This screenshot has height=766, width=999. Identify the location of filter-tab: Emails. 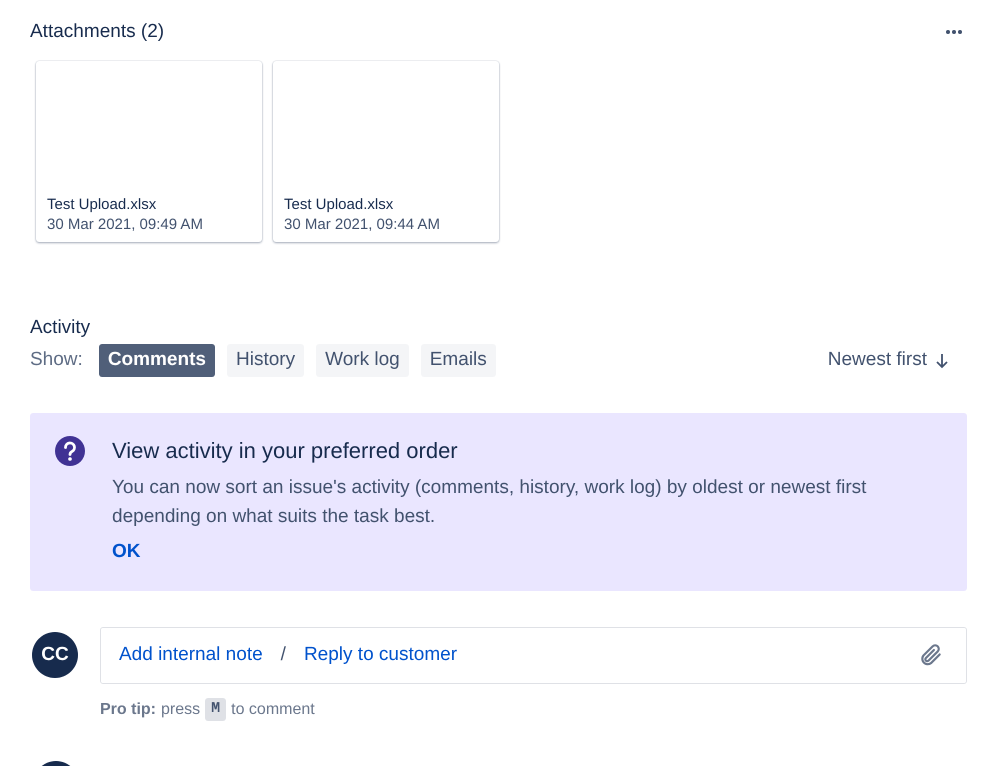
(458, 360).